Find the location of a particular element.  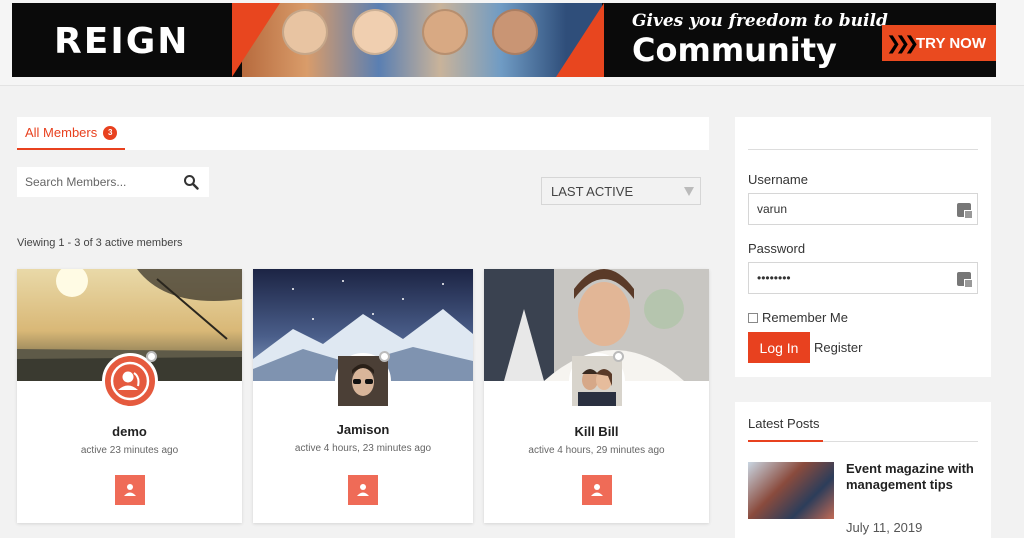

password-field: •••••••• is located at coordinates (863, 278).